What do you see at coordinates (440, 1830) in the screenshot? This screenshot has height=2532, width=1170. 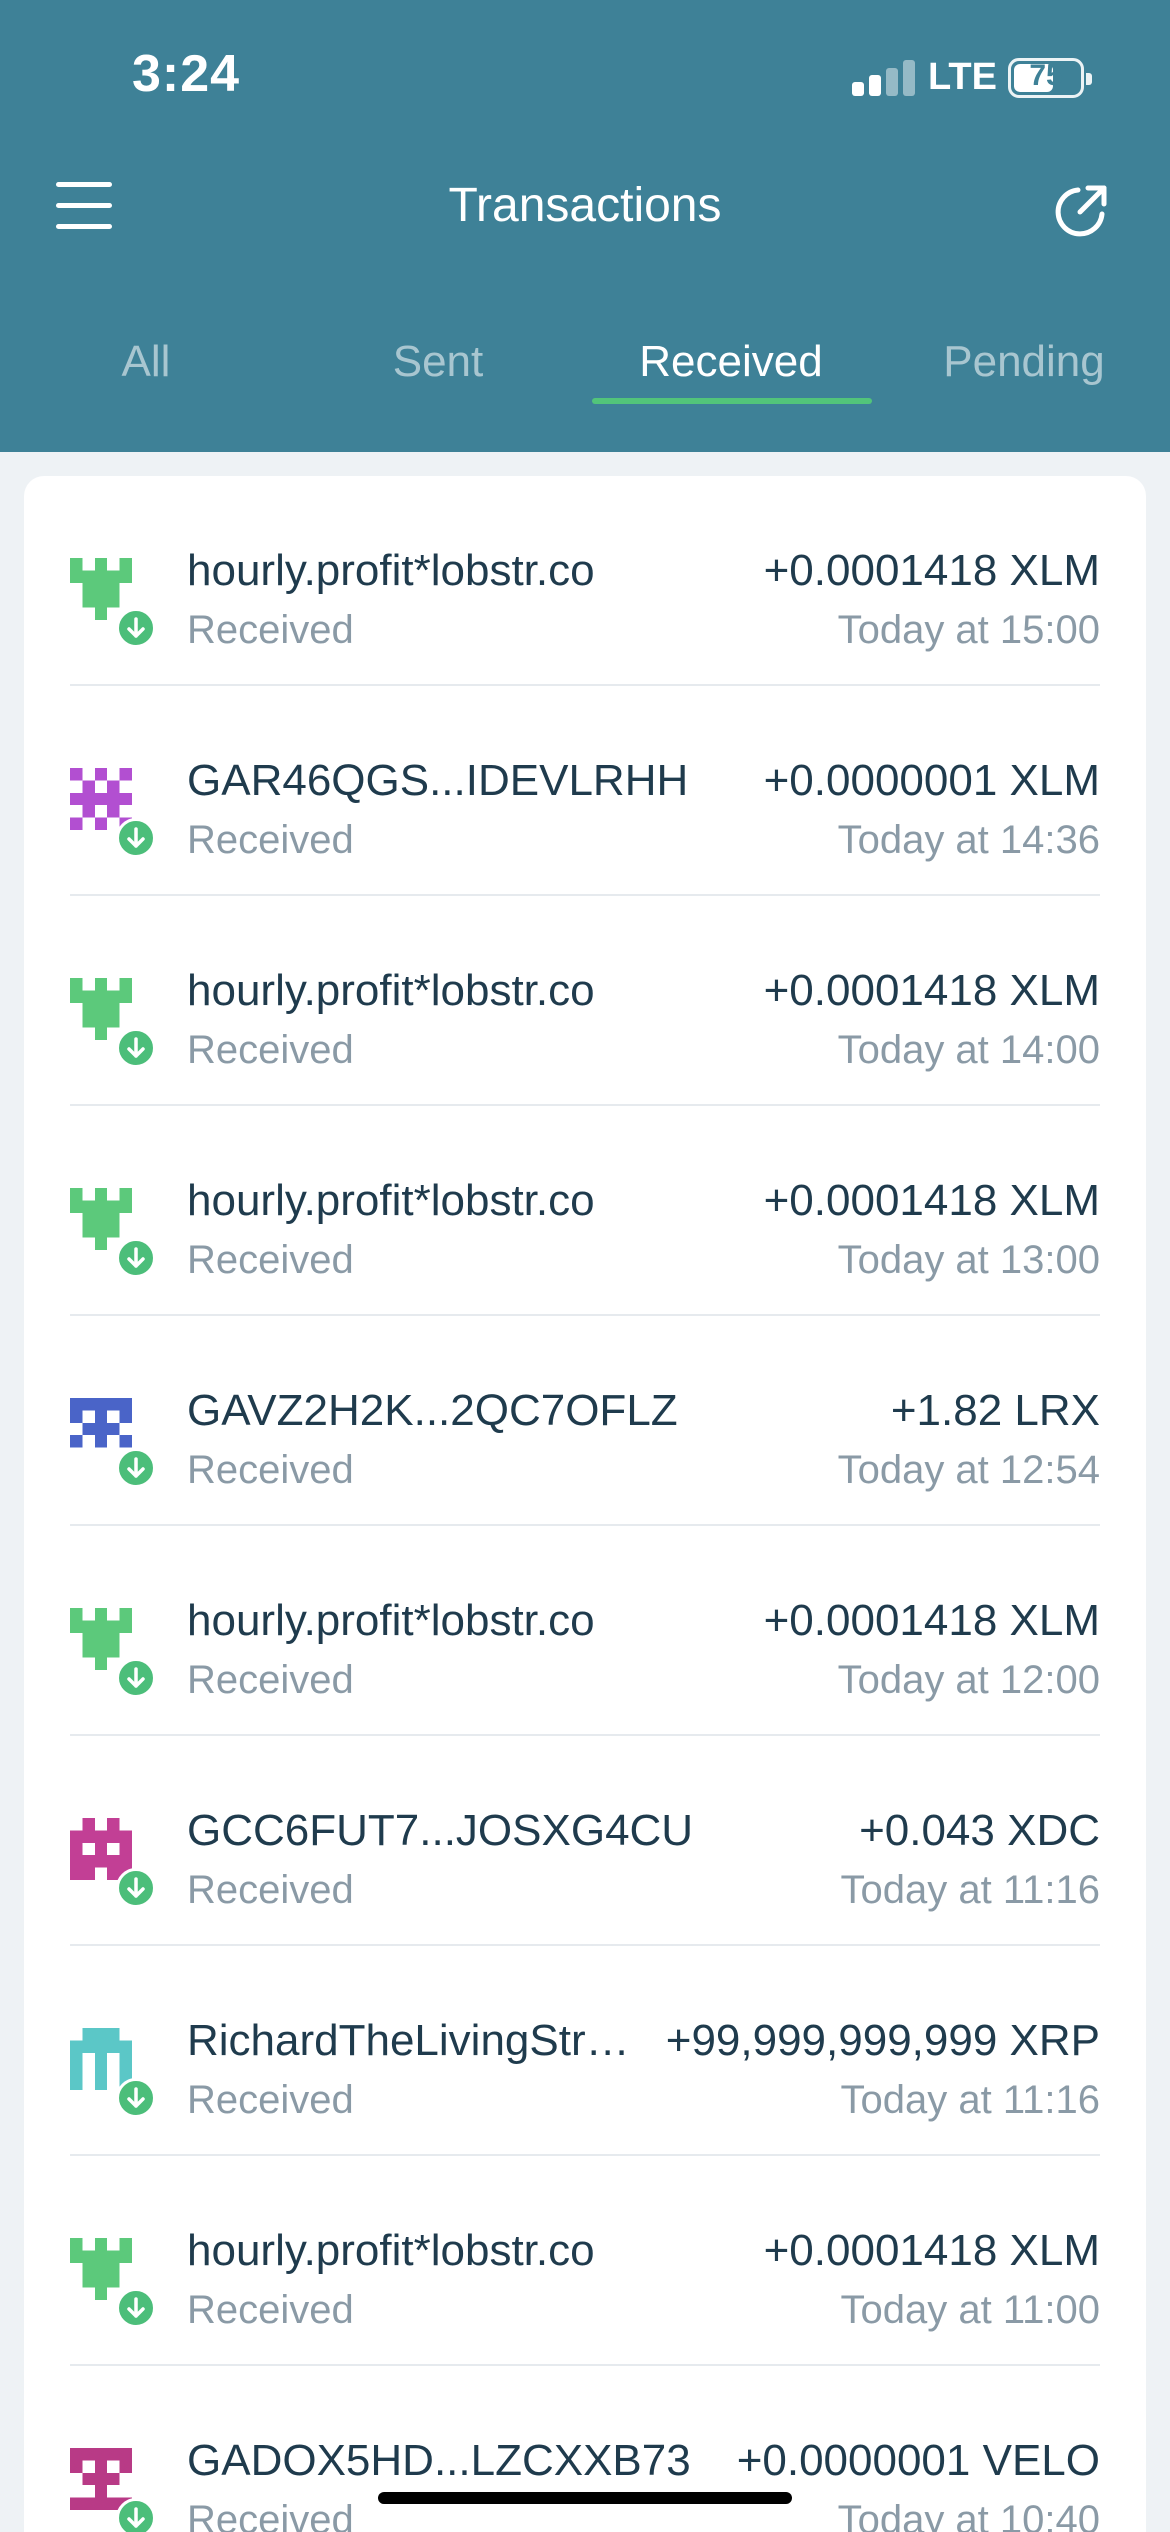 I see `transaction-name: GCC6FUT7...JOSXG4CU` at bounding box center [440, 1830].